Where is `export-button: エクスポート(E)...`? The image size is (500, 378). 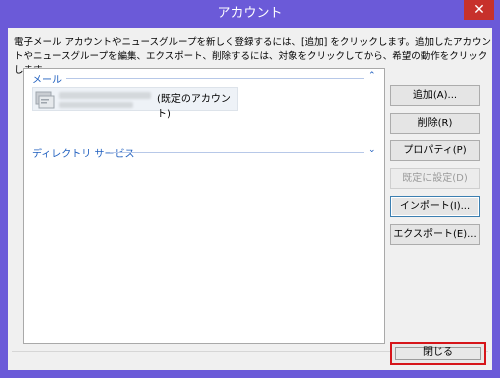 export-button: エクスポート(E)... is located at coordinates (435, 234).